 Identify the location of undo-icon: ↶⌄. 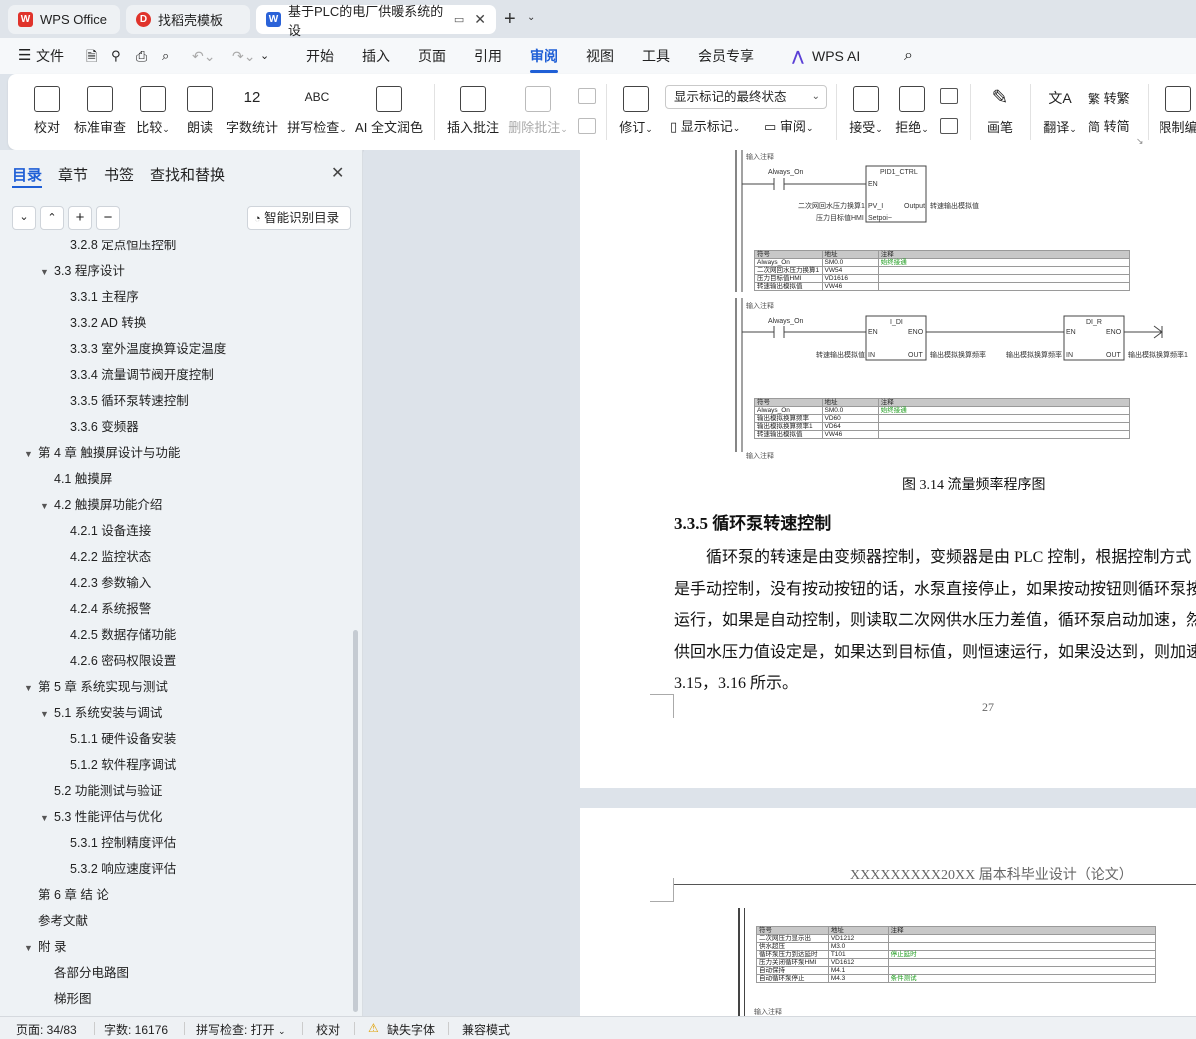
(203, 56).